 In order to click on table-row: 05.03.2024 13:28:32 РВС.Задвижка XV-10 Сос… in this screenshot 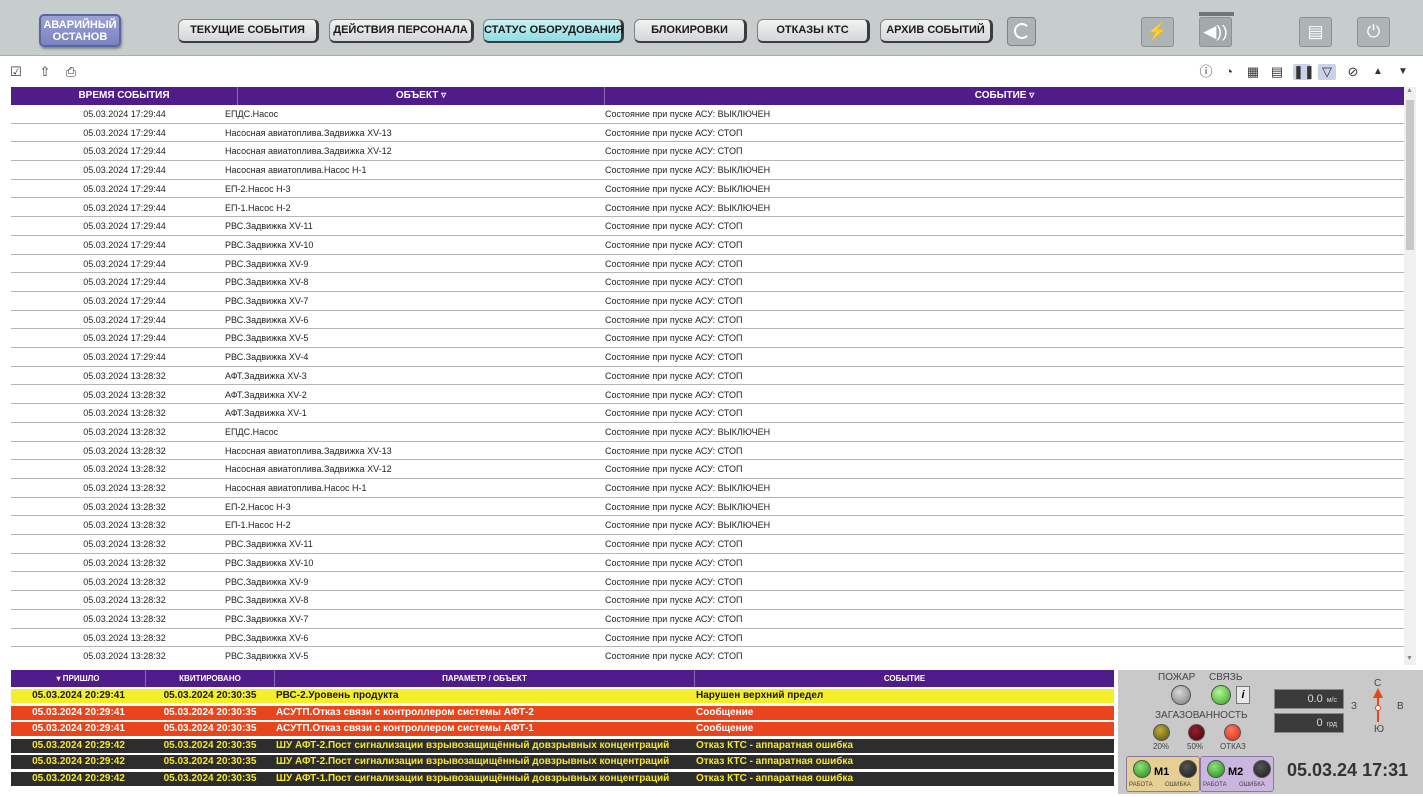, I will do `click(707, 563)`.